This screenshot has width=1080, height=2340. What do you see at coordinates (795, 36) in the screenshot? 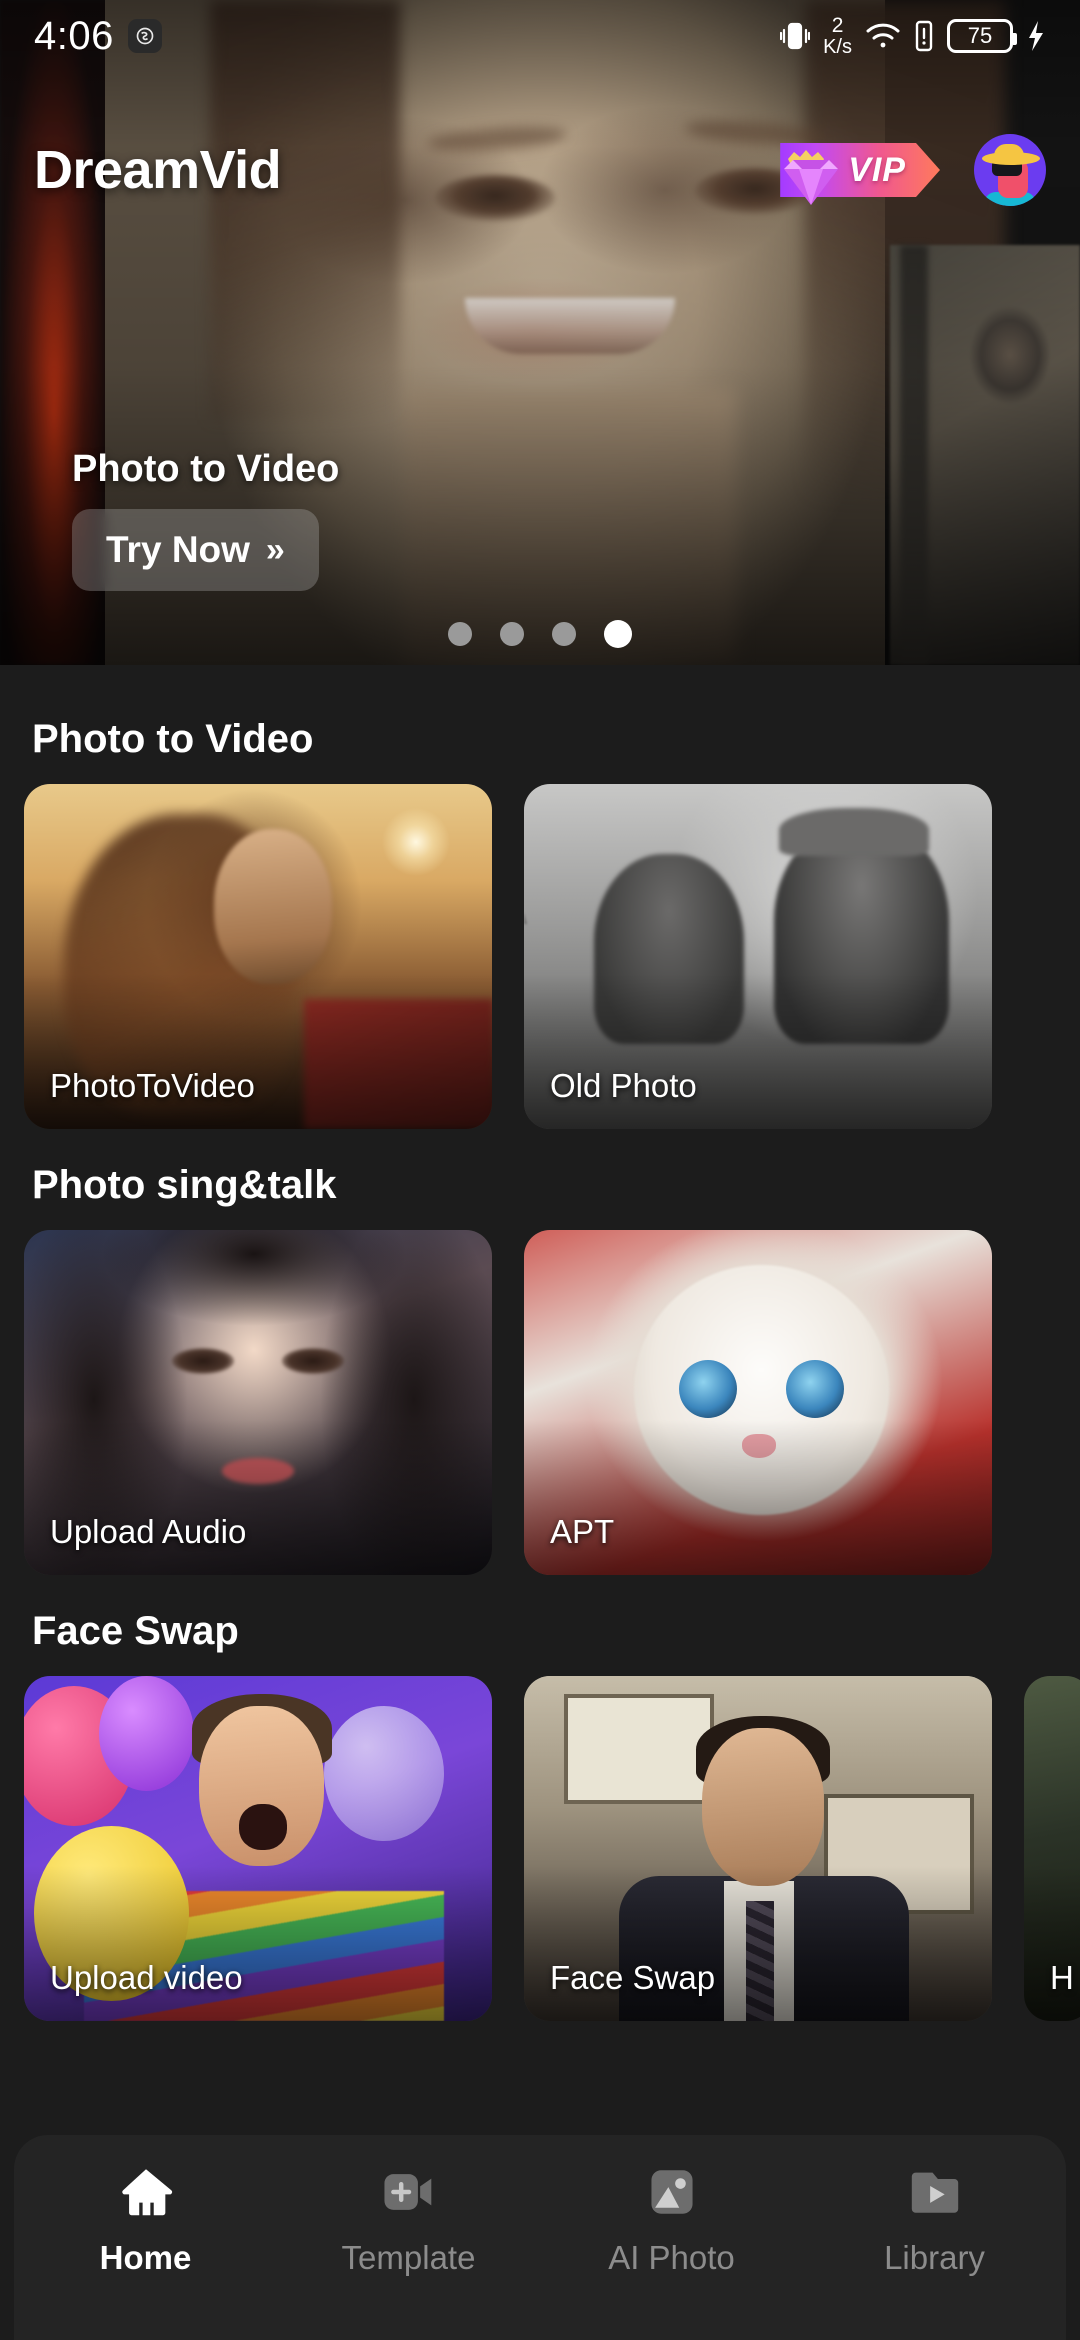
I see `vibrate-icon` at bounding box center [795, 36].